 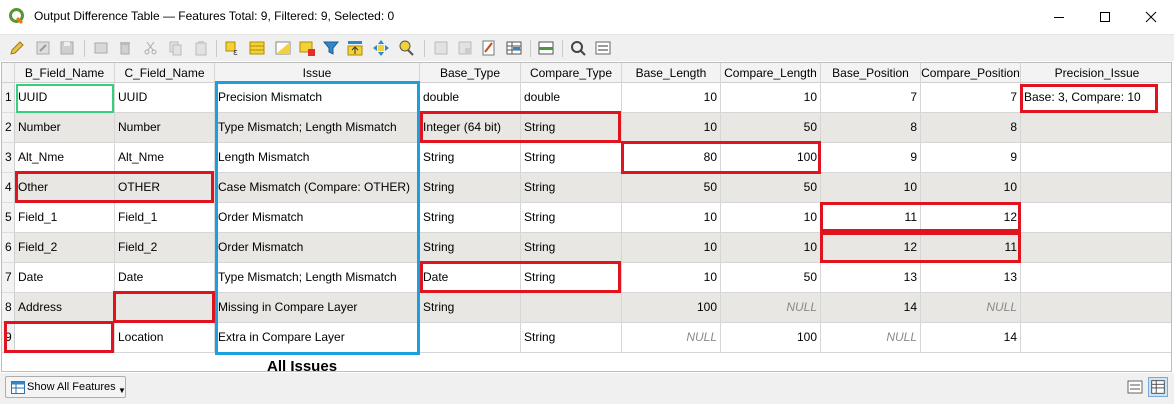 I want to click on table-cell-b: Field_1, so click(x=65, y=217).